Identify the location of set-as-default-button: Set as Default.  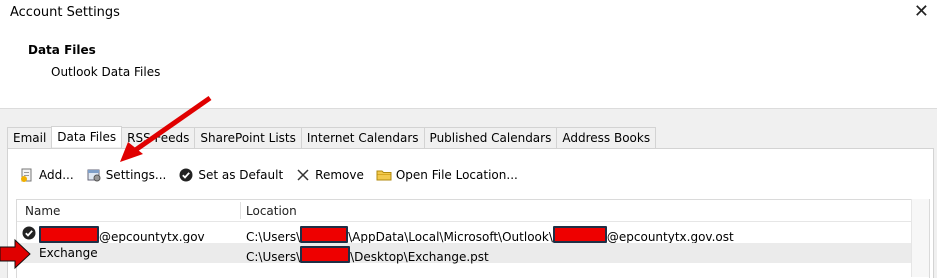
(230, 175).